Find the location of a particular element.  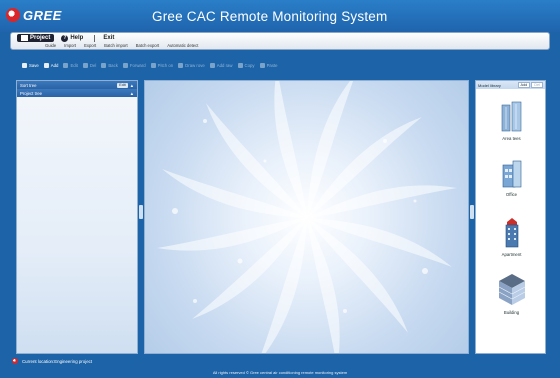

sort-tree-label: Sort tree is located at coordinates (28, 85).